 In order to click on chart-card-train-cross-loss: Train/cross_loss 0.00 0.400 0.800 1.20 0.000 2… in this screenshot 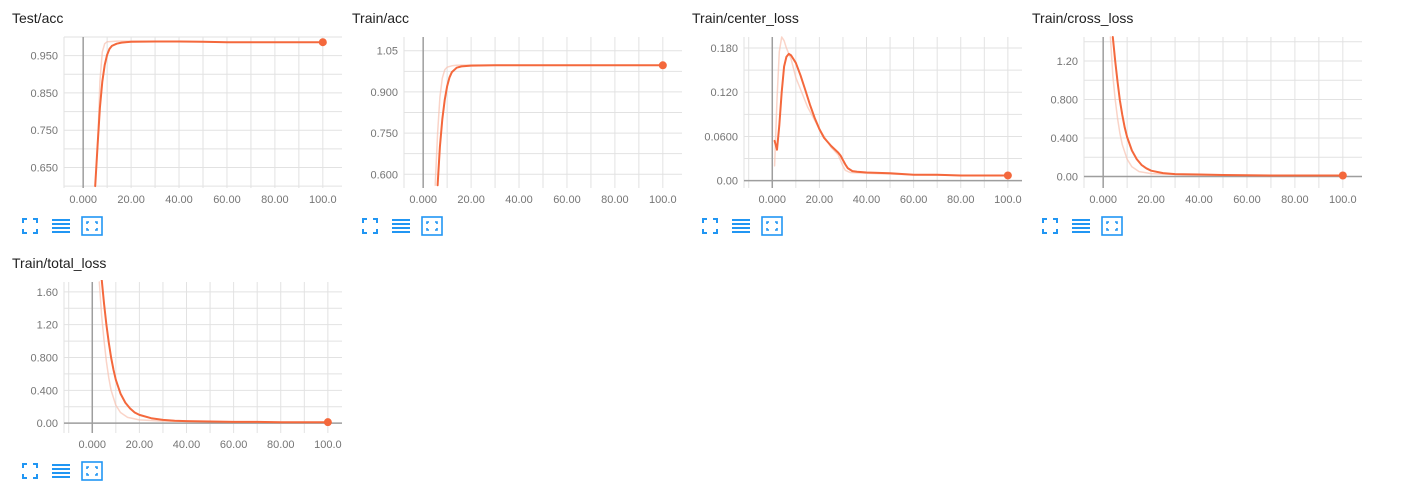, I will do `click(1202, 120)`.